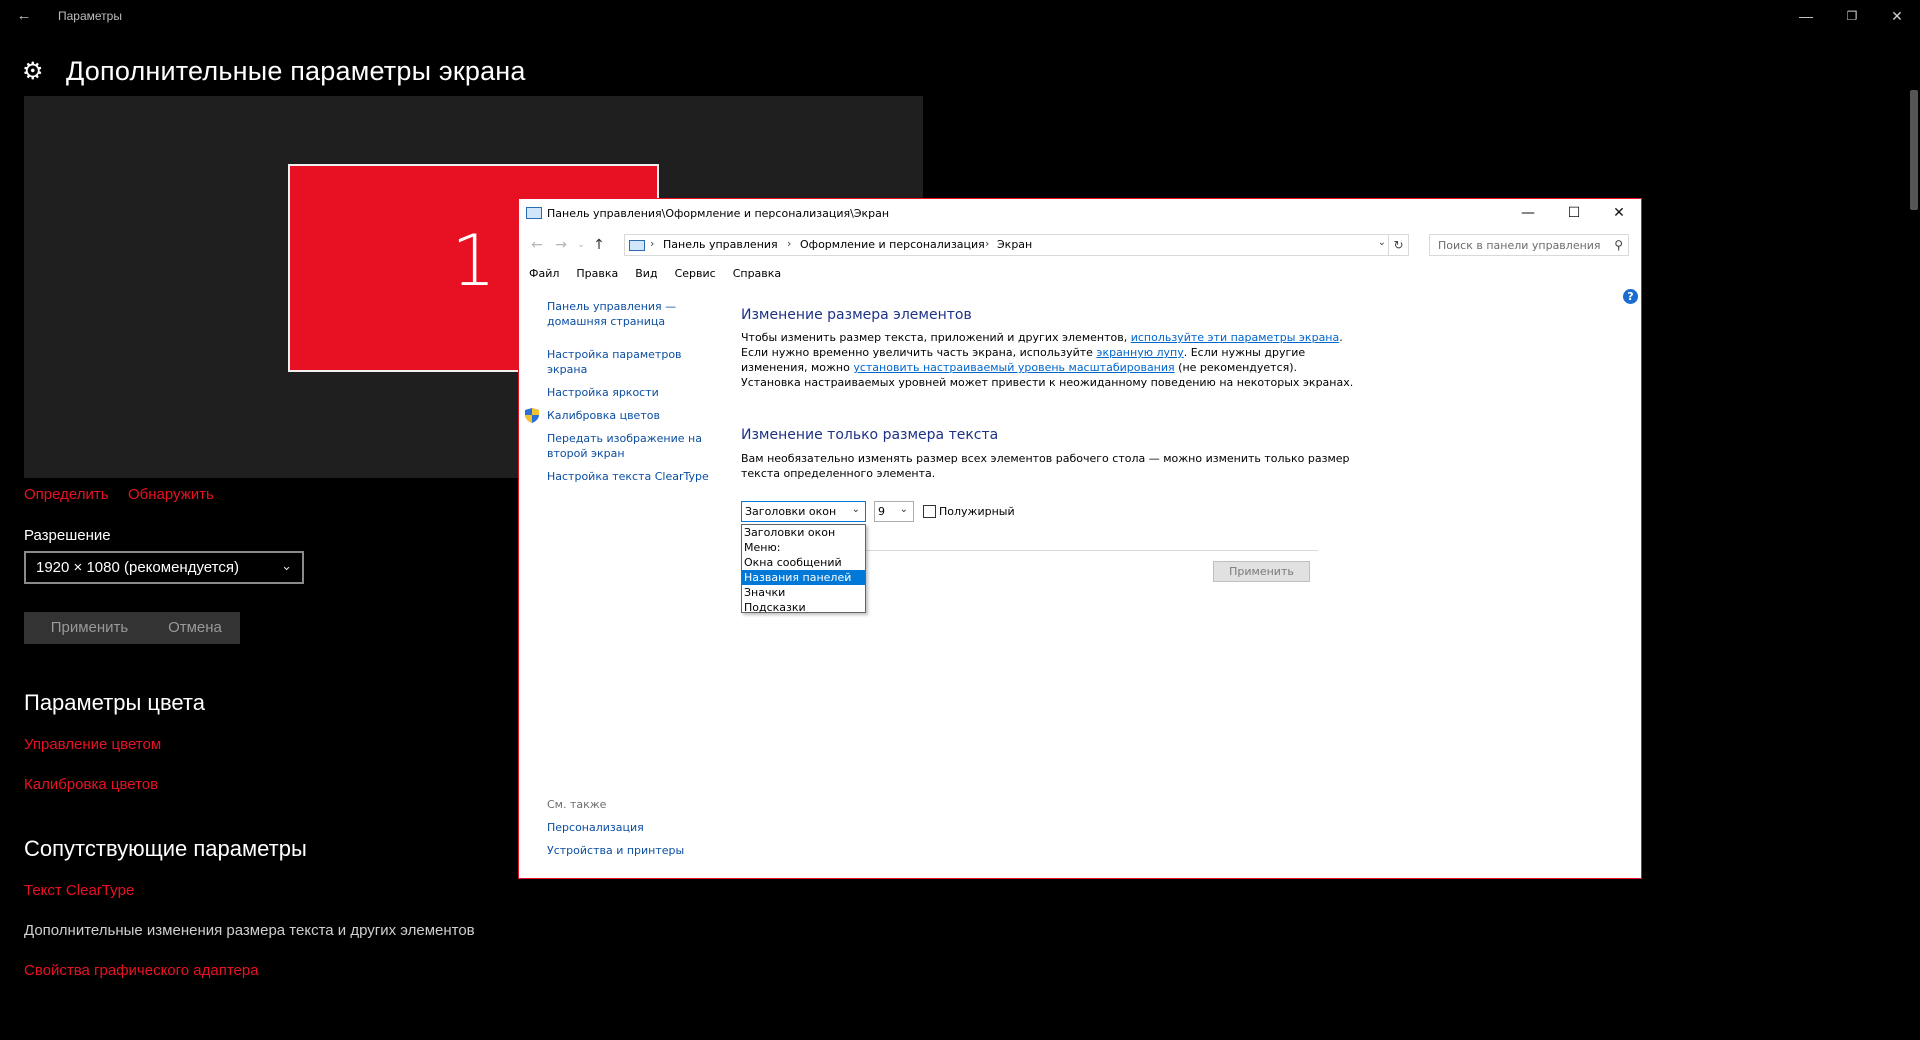 This screenshot has width=1920, height=1040. Describe the element at coordinates (870, 435) in the screenshot. I see `text-size-heading: Изменение только размера текста` at that location.